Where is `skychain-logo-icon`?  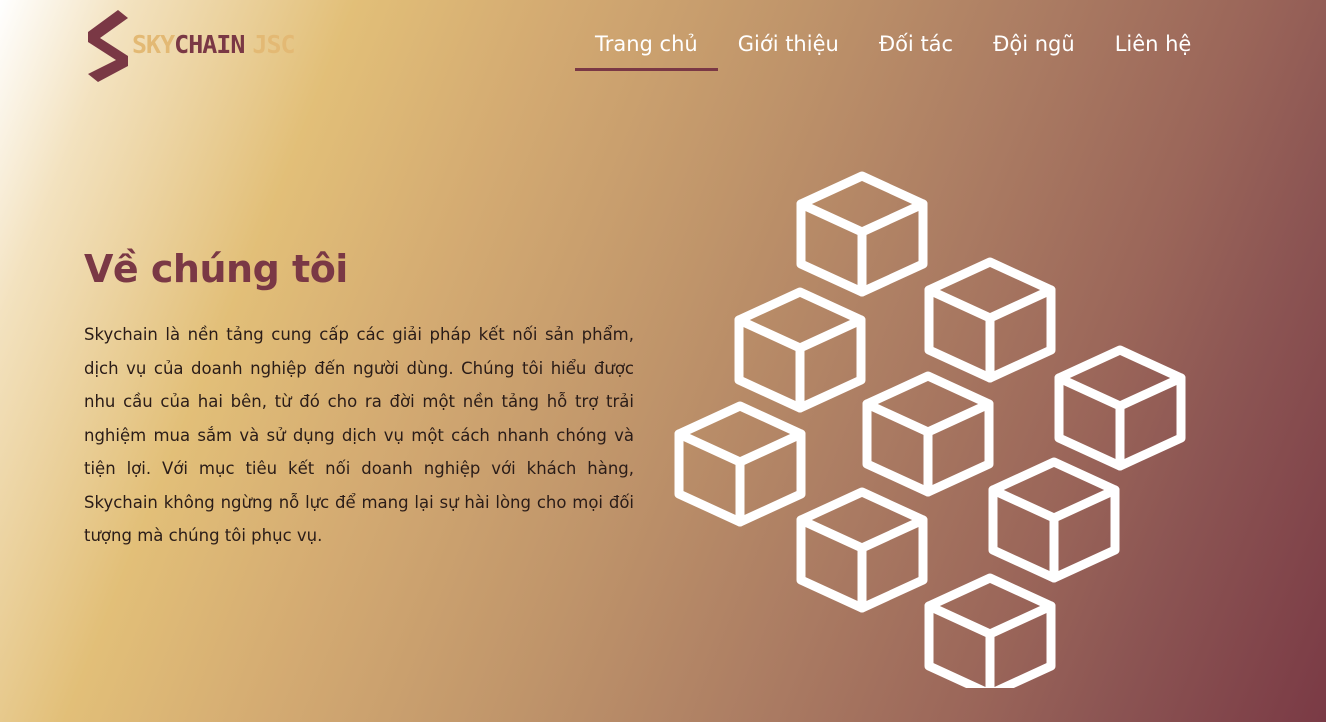
skychain-logo-icon is located at coordinates (108, 46).